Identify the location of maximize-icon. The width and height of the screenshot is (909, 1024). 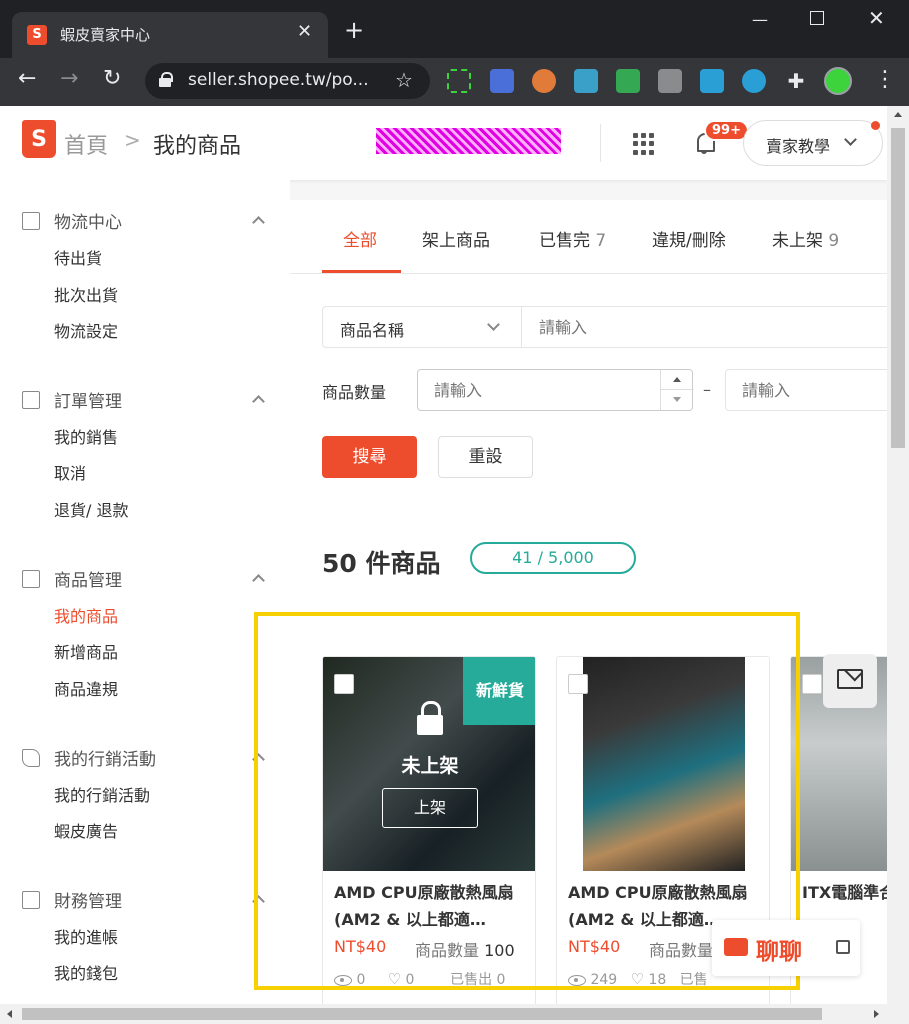
(817, 18).